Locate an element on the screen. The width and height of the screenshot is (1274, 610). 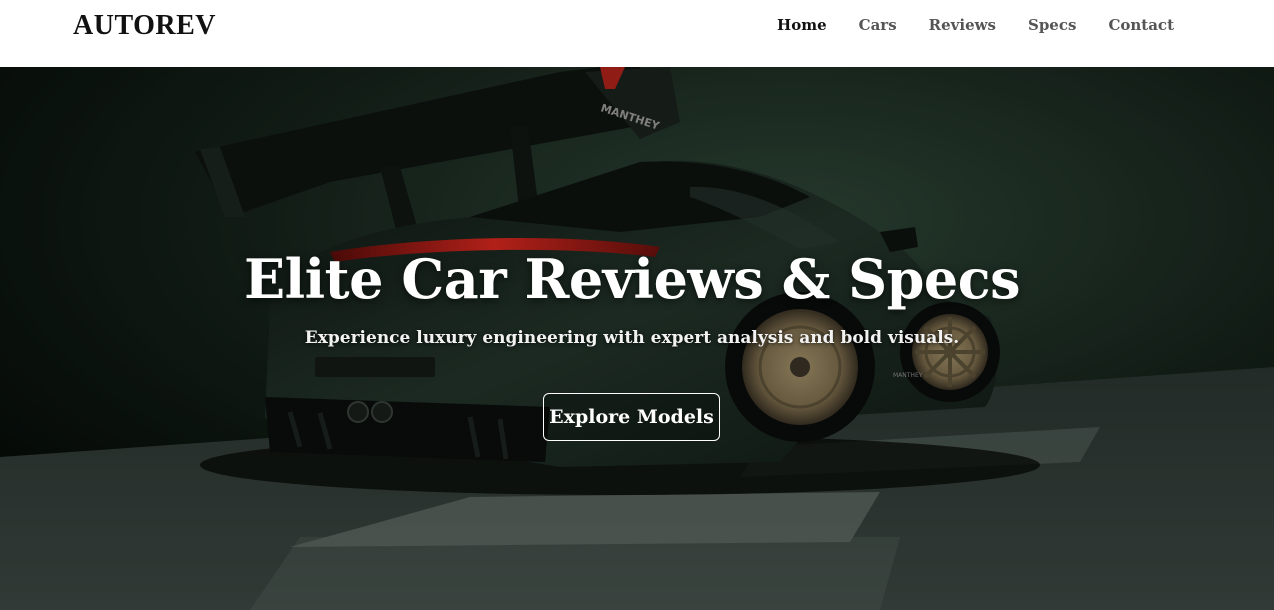
explore-models-button: Explore Models is located at coordinates (631, 417).